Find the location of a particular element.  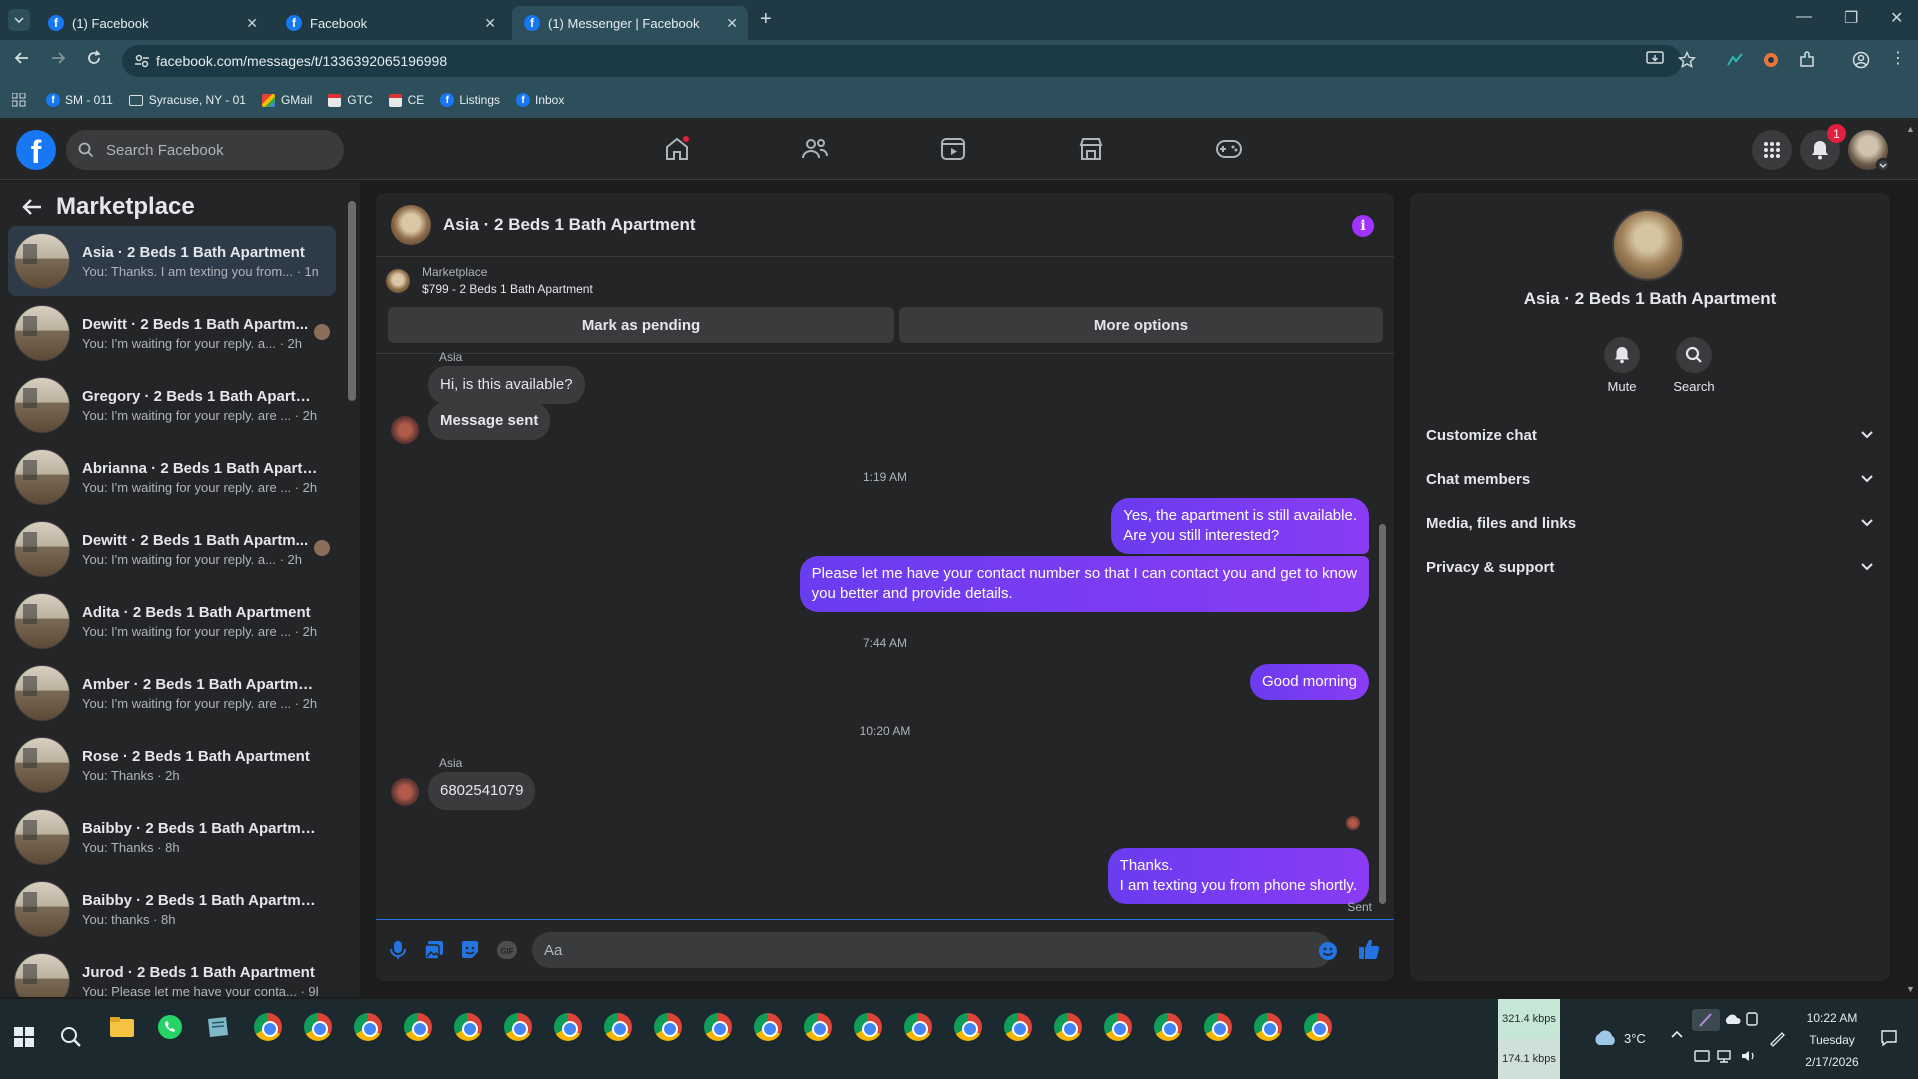

chat-members-section: Chat members is located at coordinates (1650, 479).